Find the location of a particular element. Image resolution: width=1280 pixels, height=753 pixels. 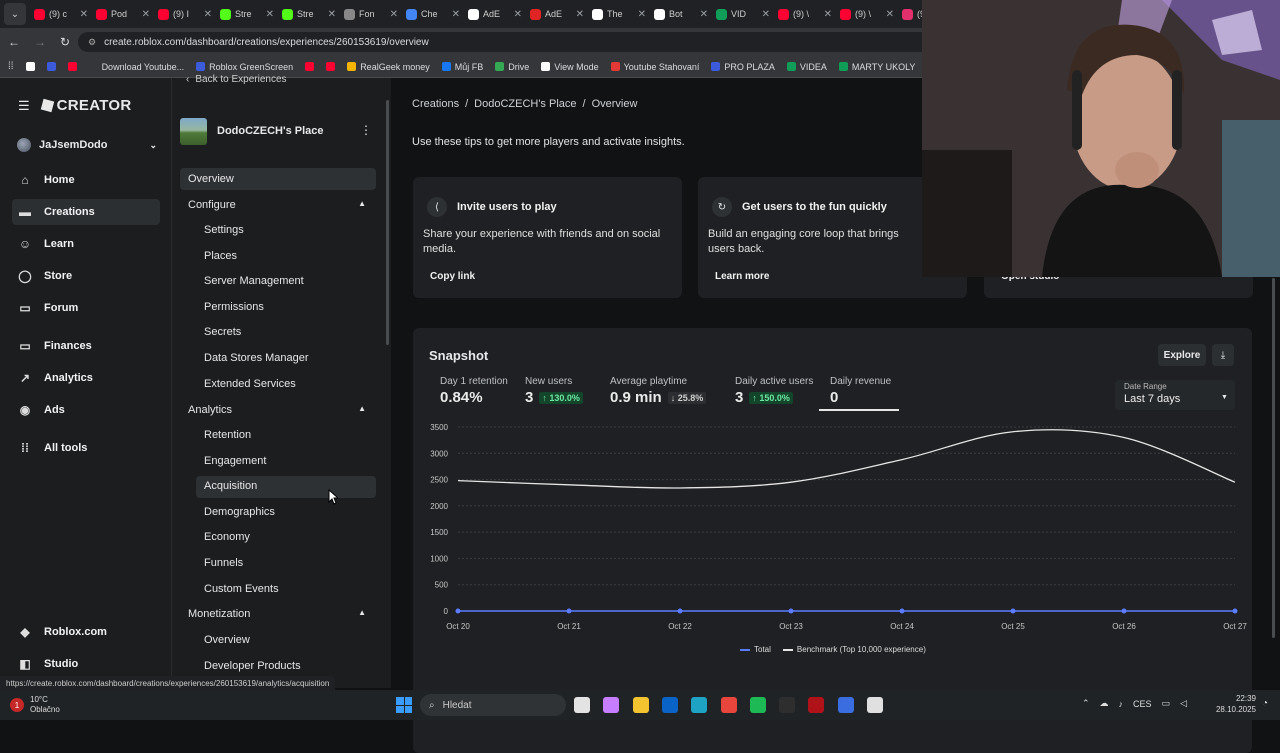

section-analytics: Analytics ▲ is located at coordinates (277, 410).